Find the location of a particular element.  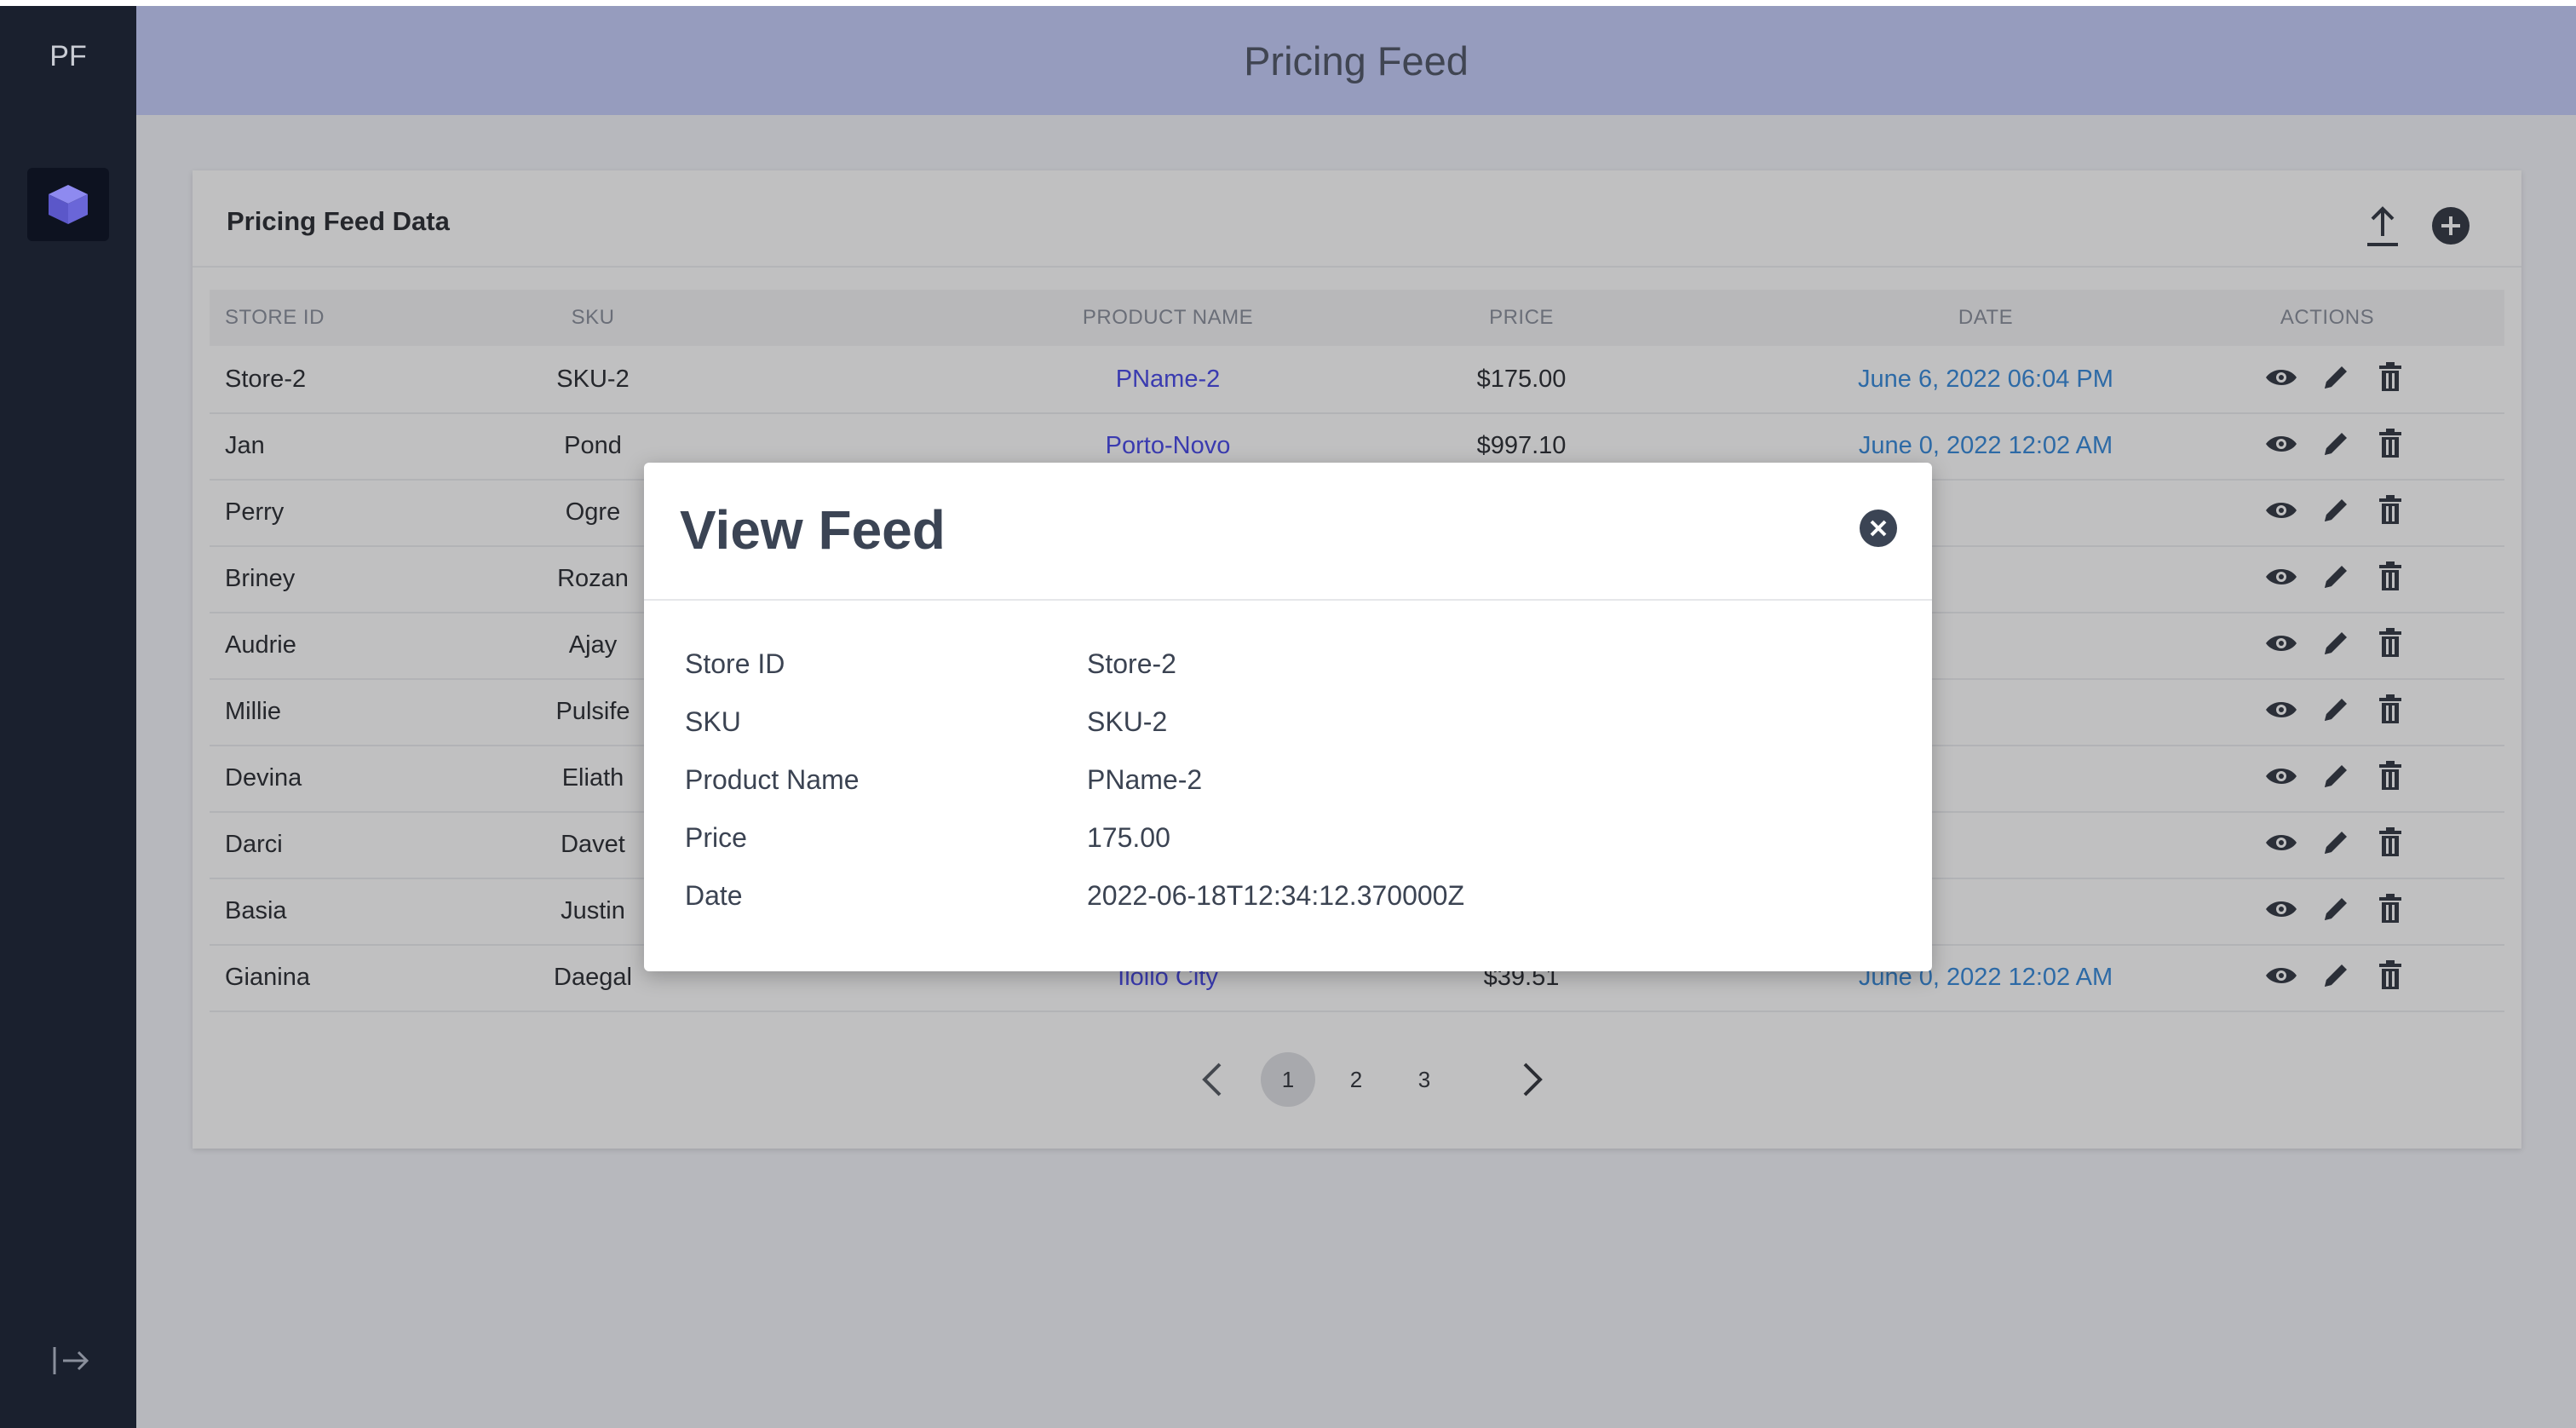

cell-store-id: Gianina is located at coordinates (267, 978).